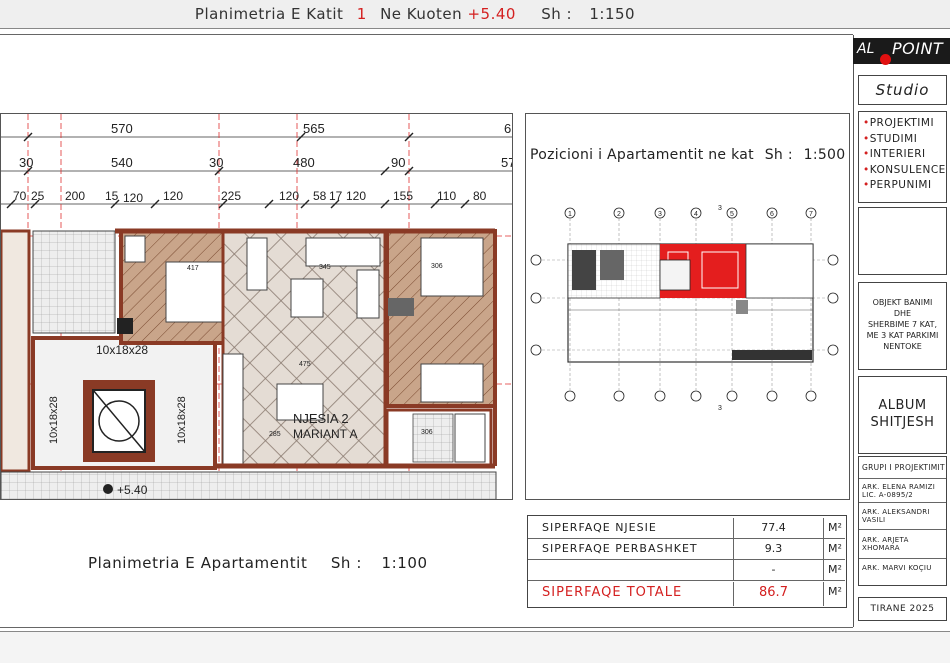 The image size is (950, 663). I want to click on position-title-text: Pozicioni i Apartamentit ne kat, so click(642, 155).